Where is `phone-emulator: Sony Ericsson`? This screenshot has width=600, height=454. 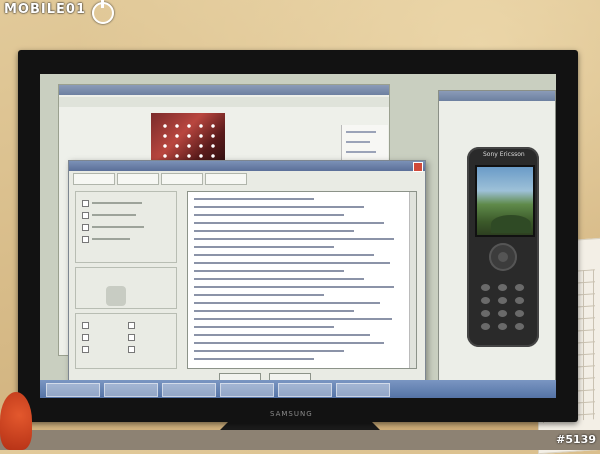 phone-emulator: Sony Ericsson is located at coordinates (503, 247).